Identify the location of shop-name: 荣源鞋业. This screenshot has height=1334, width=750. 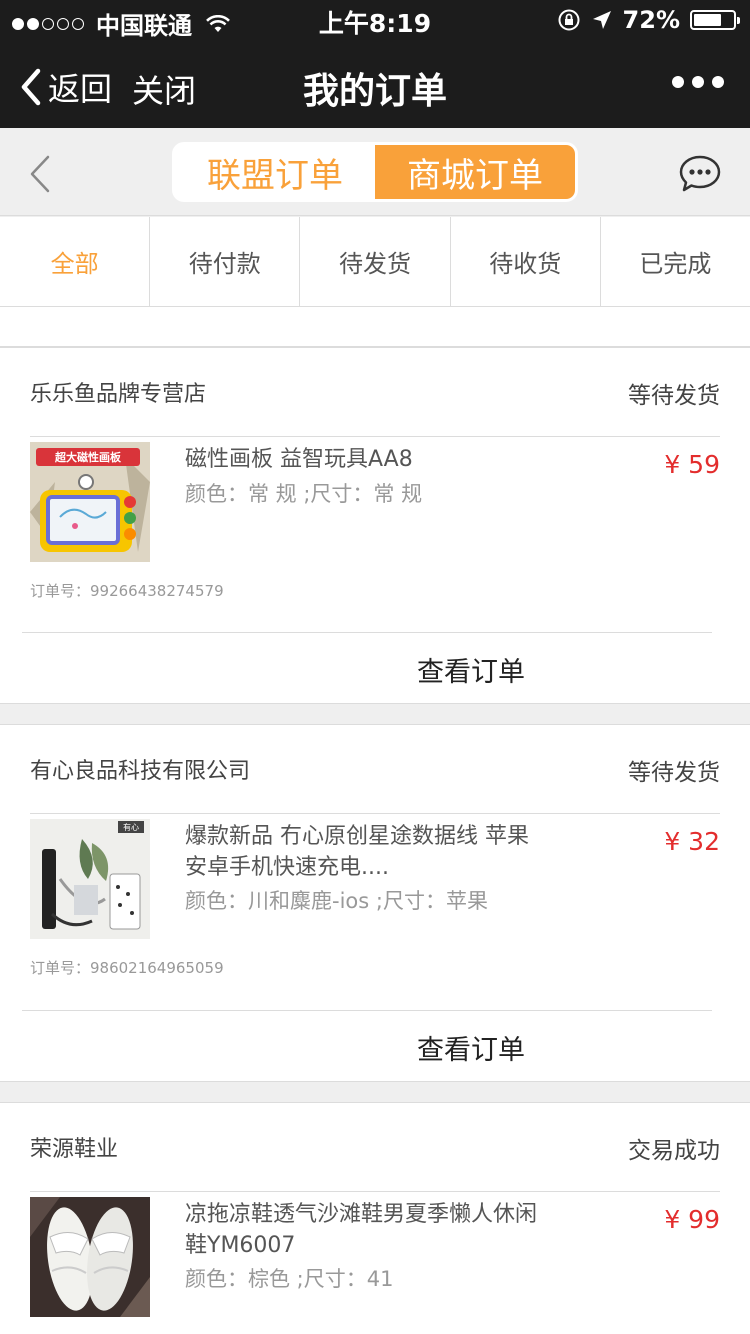
(74, 1147).